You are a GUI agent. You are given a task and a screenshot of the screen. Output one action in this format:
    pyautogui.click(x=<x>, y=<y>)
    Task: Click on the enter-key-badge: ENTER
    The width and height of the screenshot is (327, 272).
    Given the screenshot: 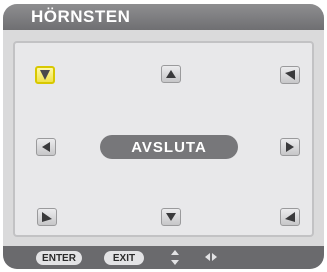 What is the action you would take?
    pyautogui.click(x=59, y=258)
    